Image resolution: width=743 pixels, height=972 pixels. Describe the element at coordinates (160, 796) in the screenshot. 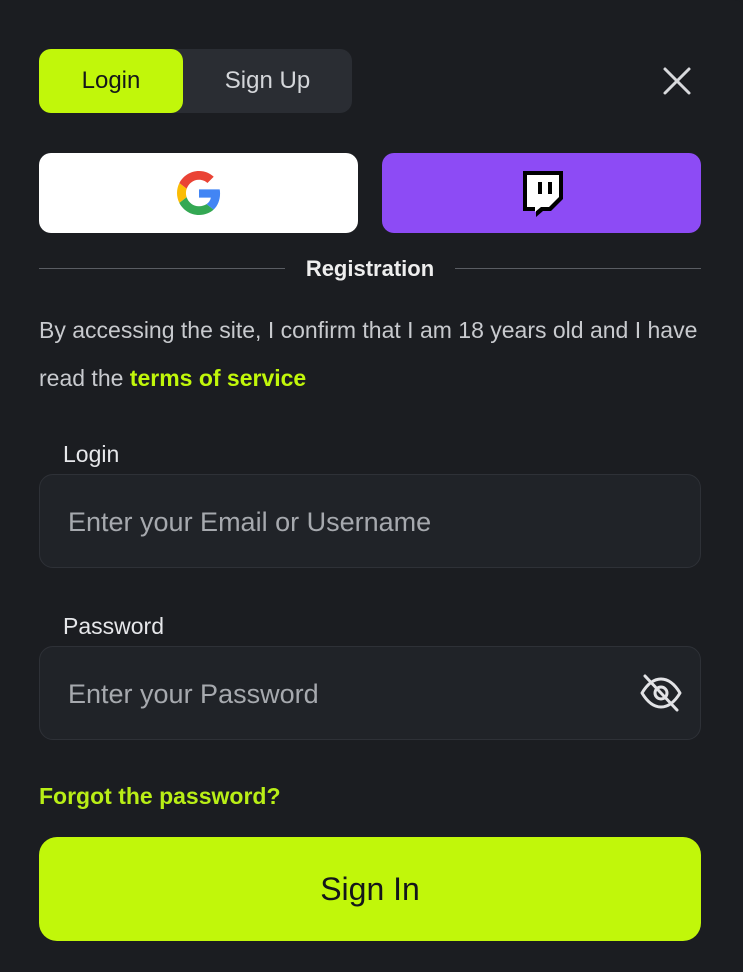

I see `forgot-password-link: Forgot the password?` at that location.